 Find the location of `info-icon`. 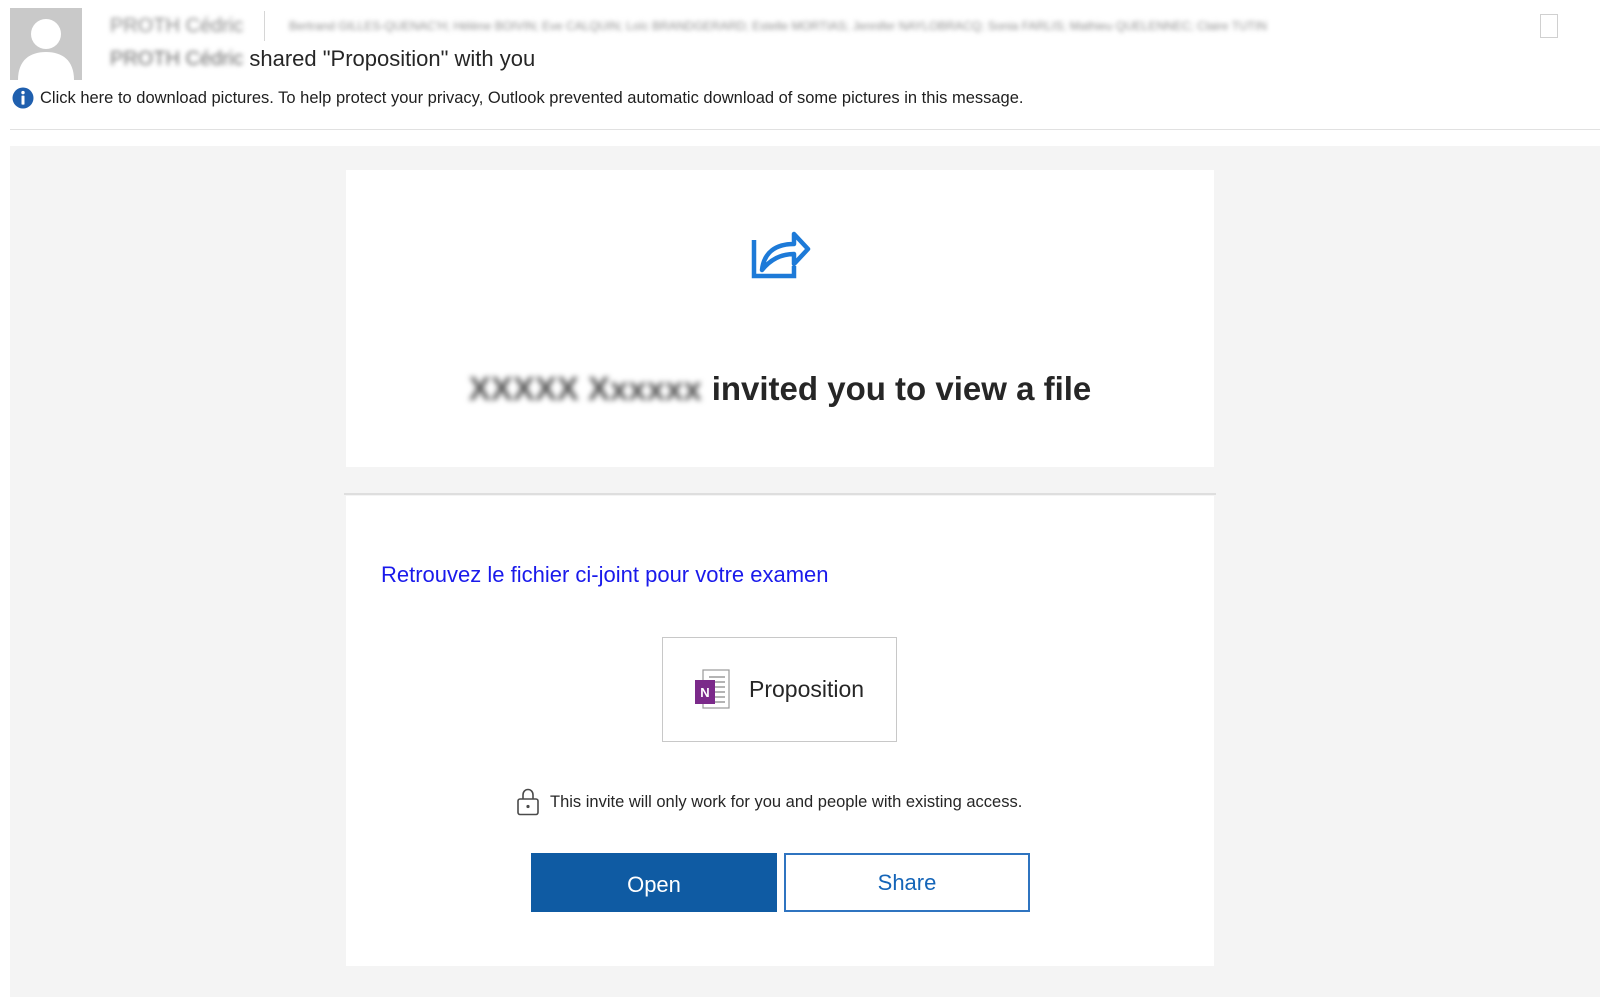

info-icon is located at coordinates (23, 98).